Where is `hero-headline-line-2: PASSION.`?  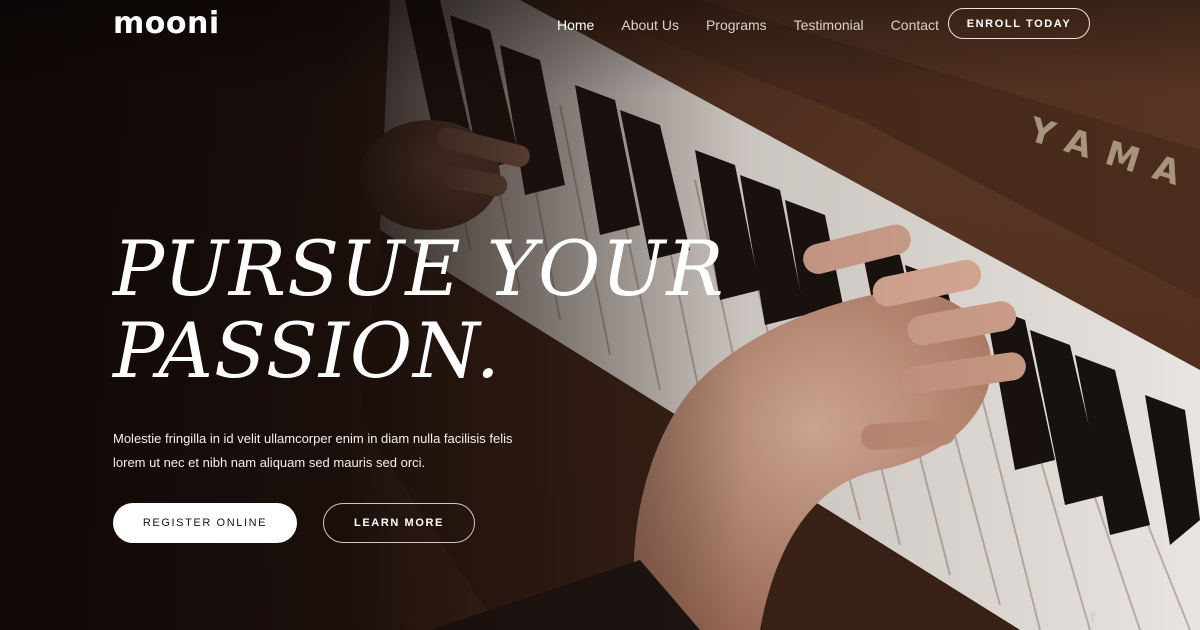 hero-headline-line-2: PASSION. is located at coordinates (307, 350).